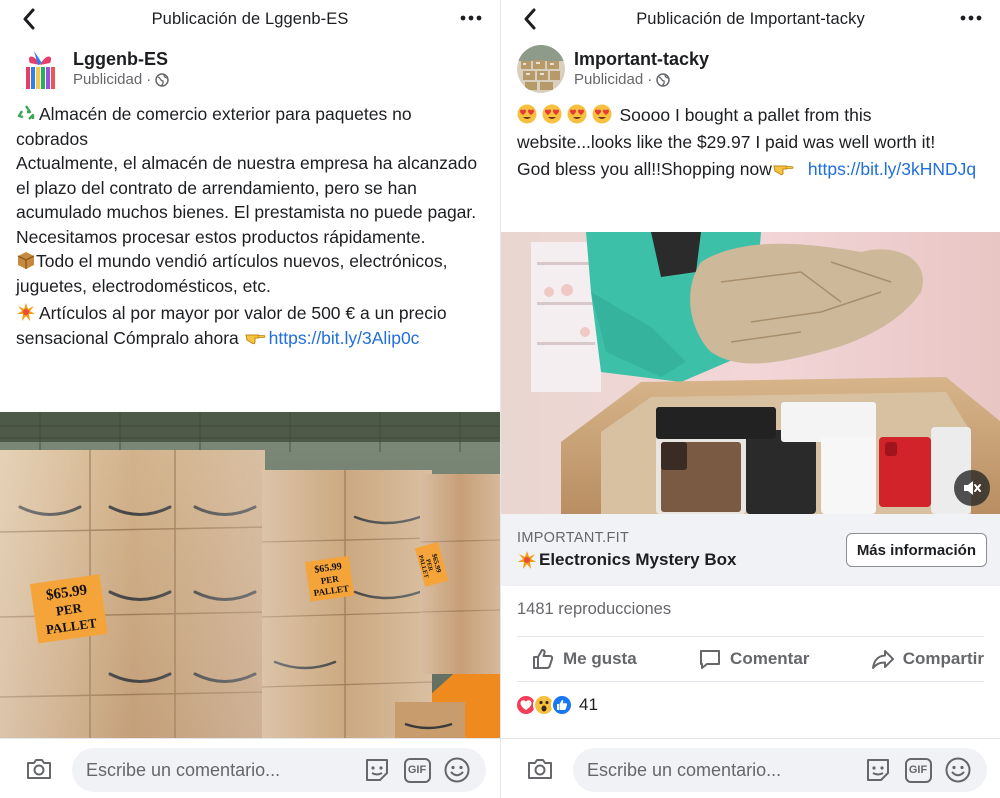  I want to click on post-link: https://bit.ly/3Alip0c, so click(344, 338).